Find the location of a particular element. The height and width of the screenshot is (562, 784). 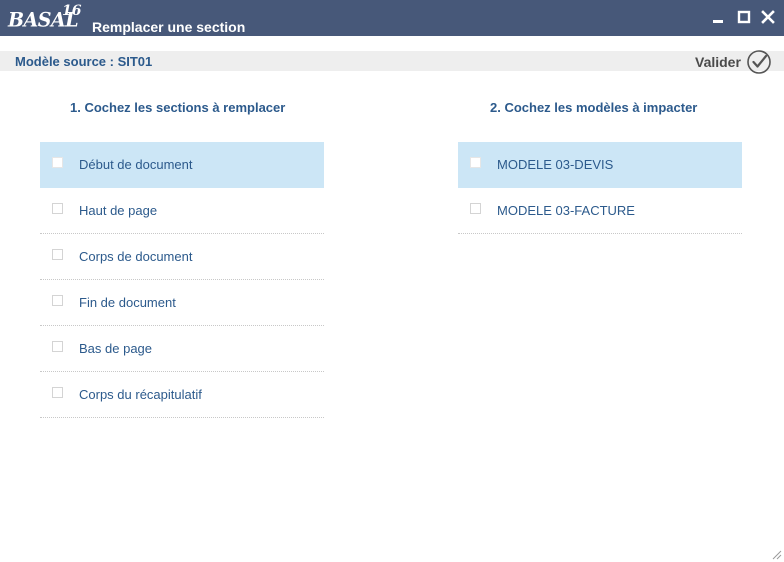

maximize-icon is located at coordinates (744, 17).